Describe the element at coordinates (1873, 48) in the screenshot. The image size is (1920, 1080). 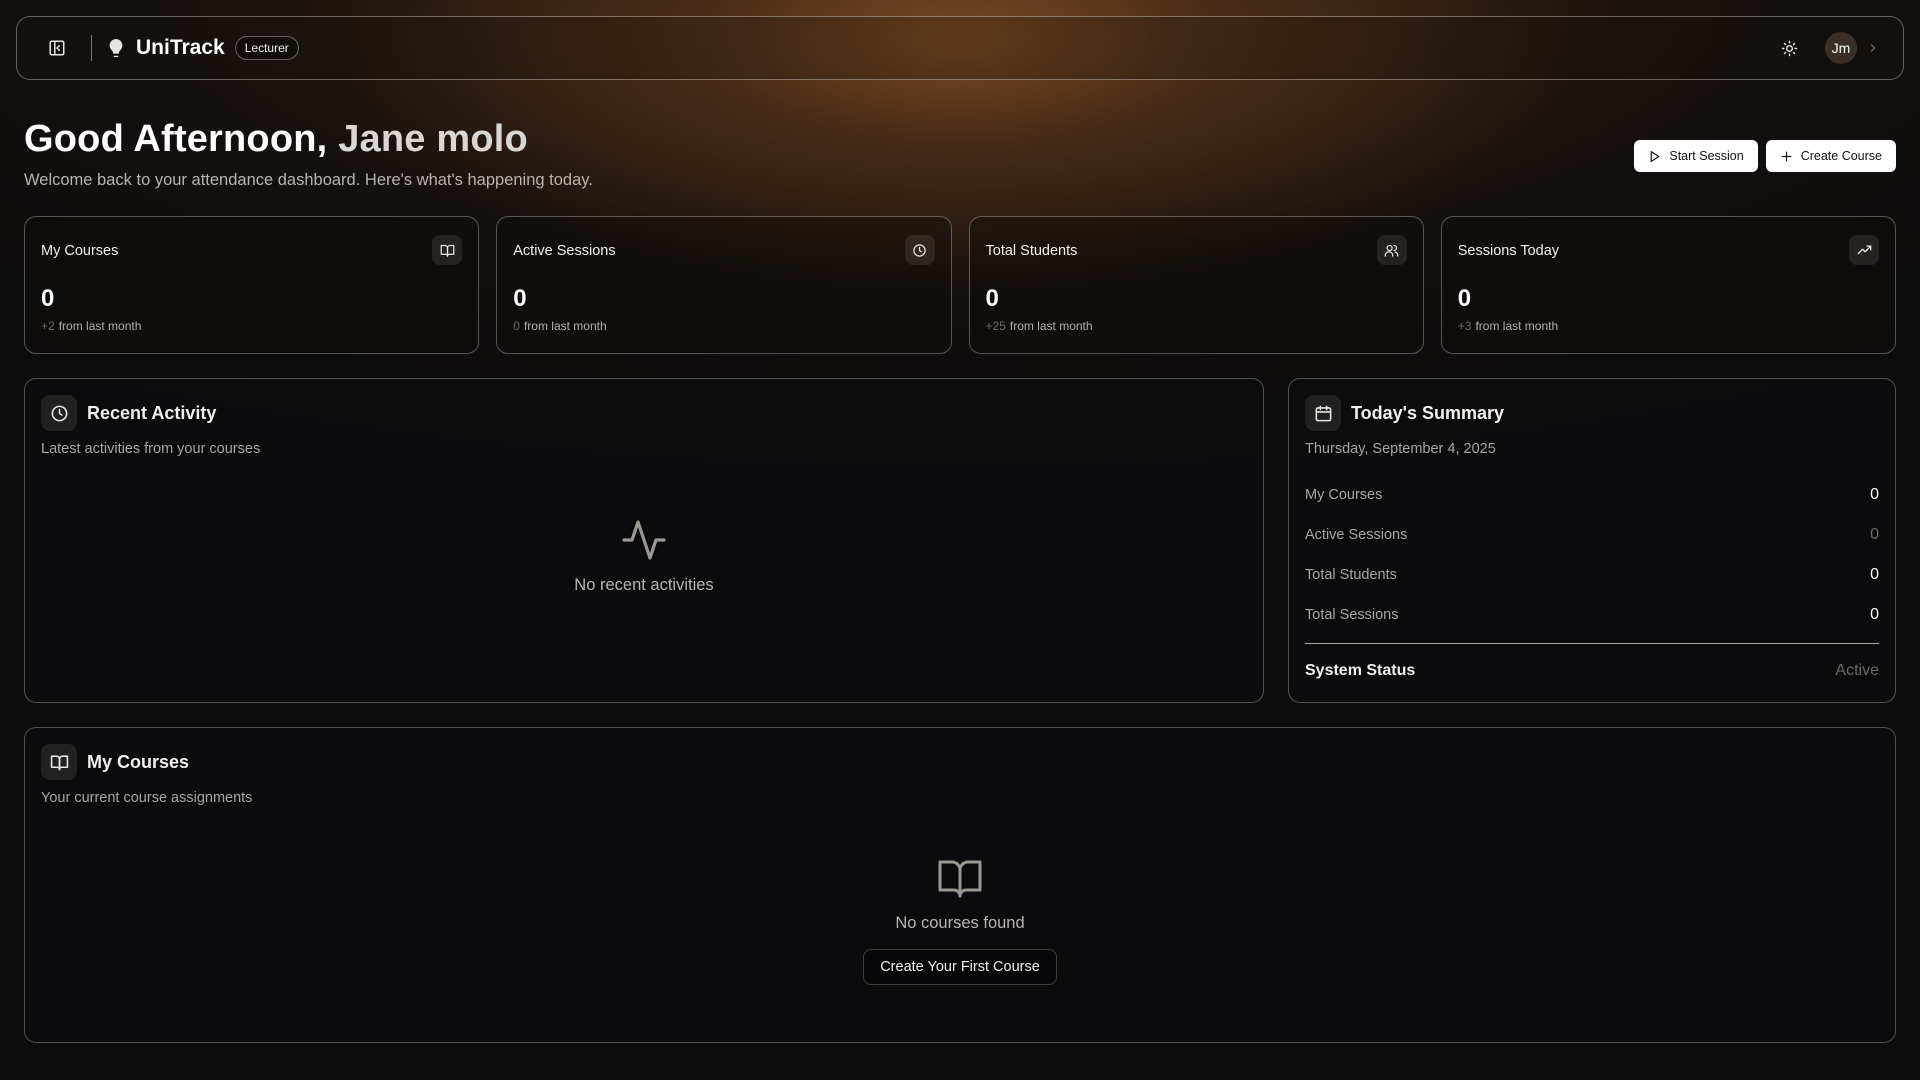
I see `chevron-right-icon` at that location.